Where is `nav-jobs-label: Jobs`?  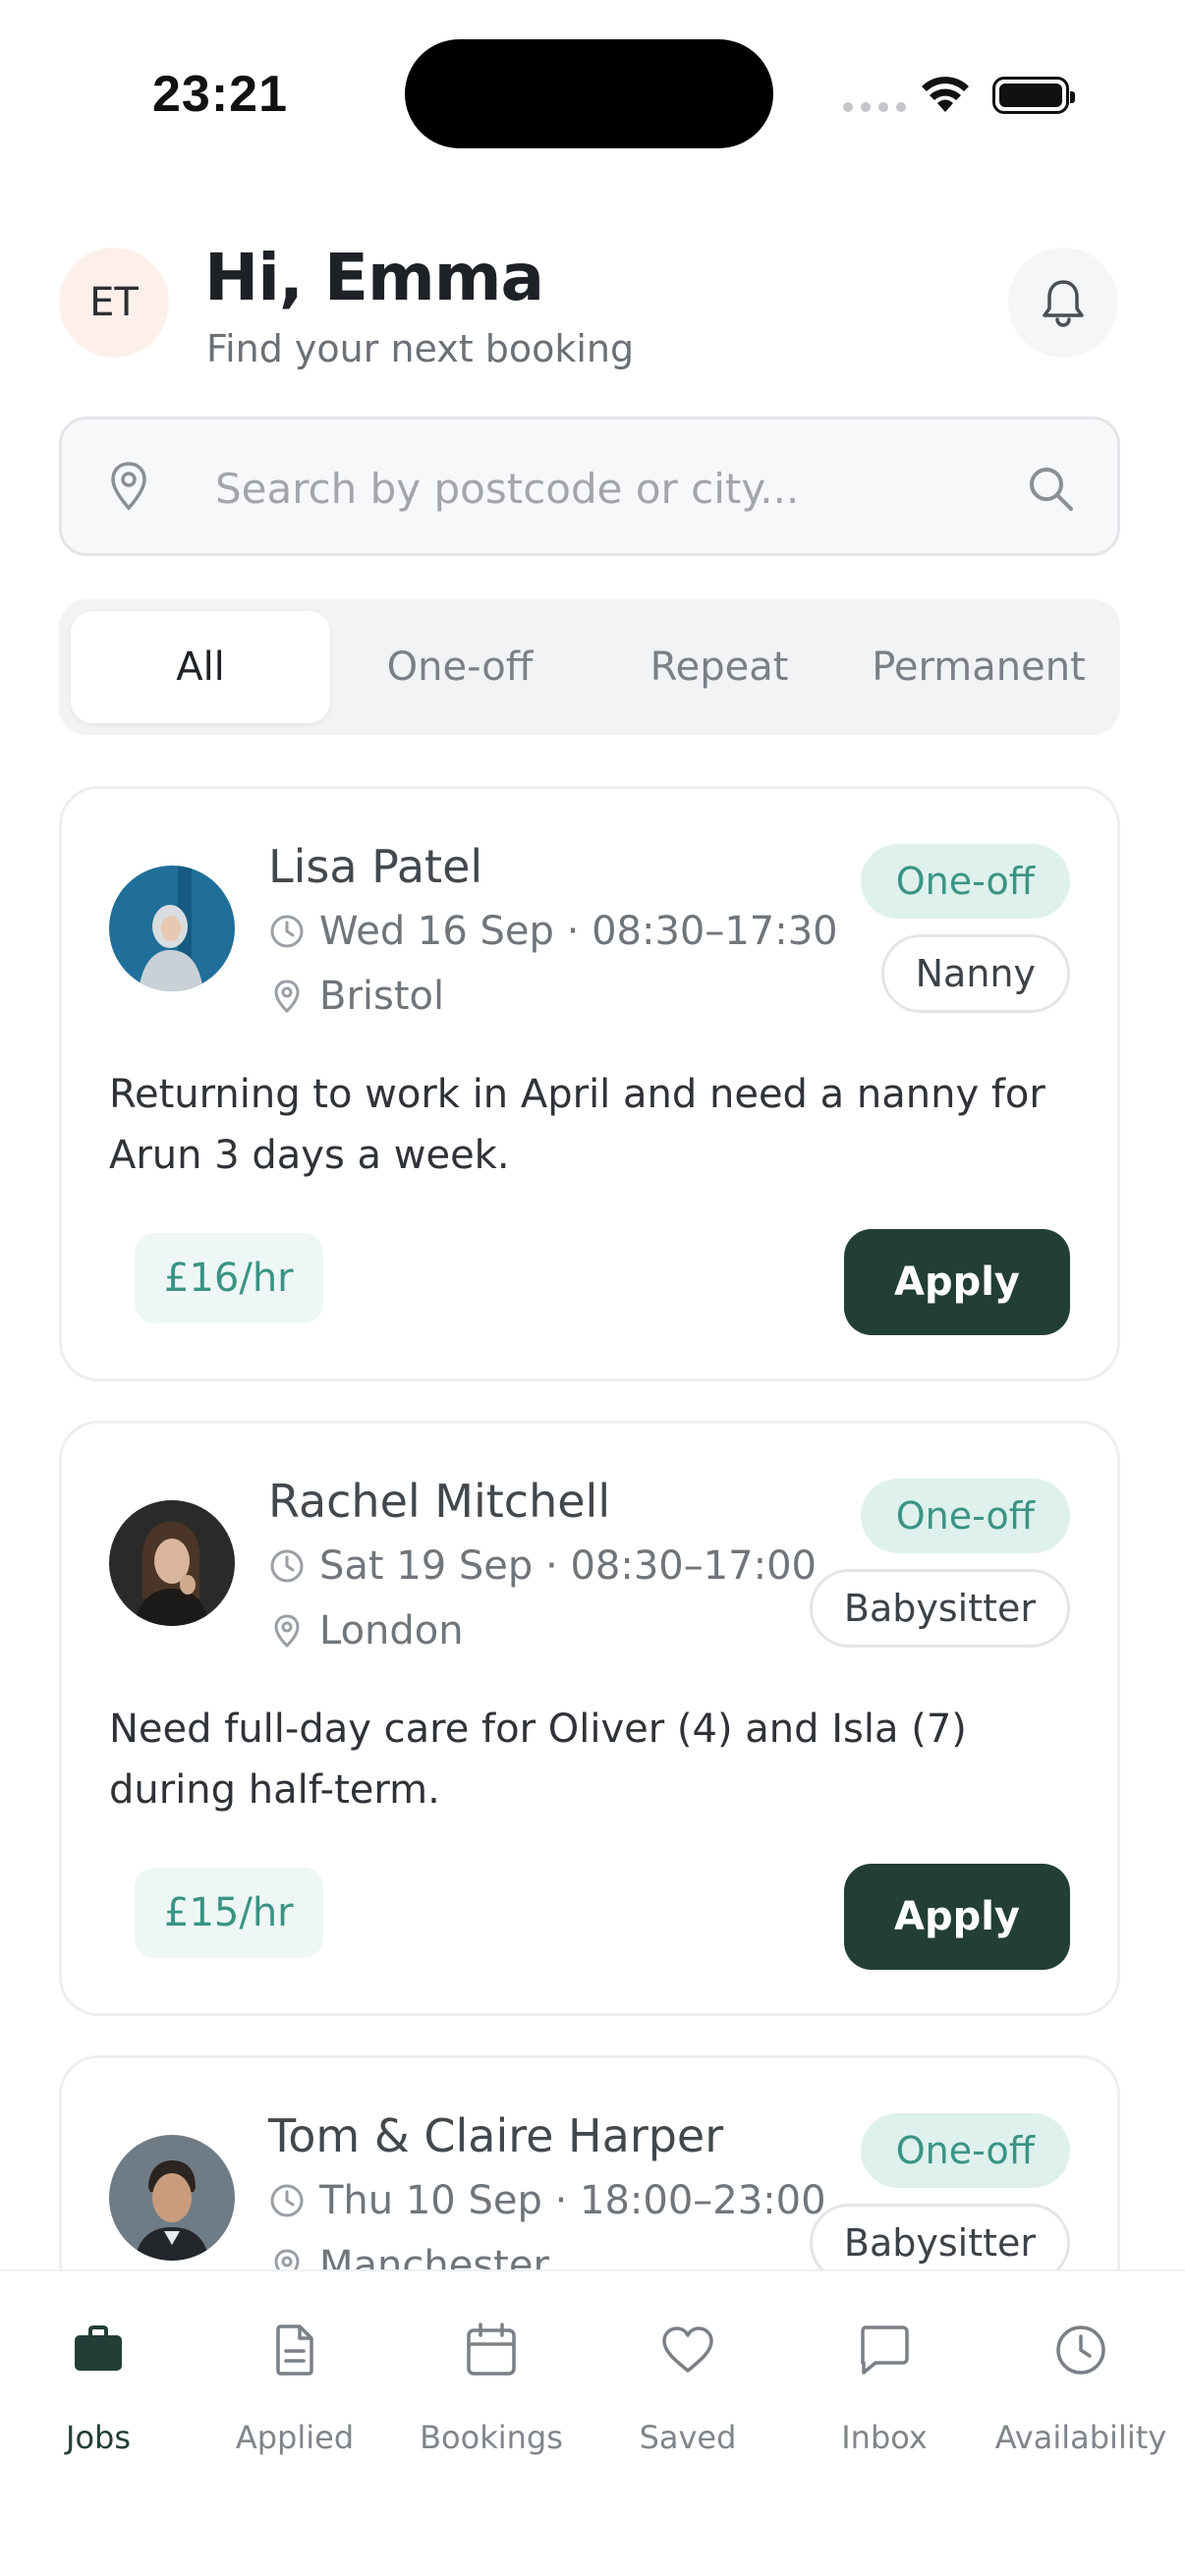
nav-jobs-label: Jobs is located at coordinates (99, 2437).